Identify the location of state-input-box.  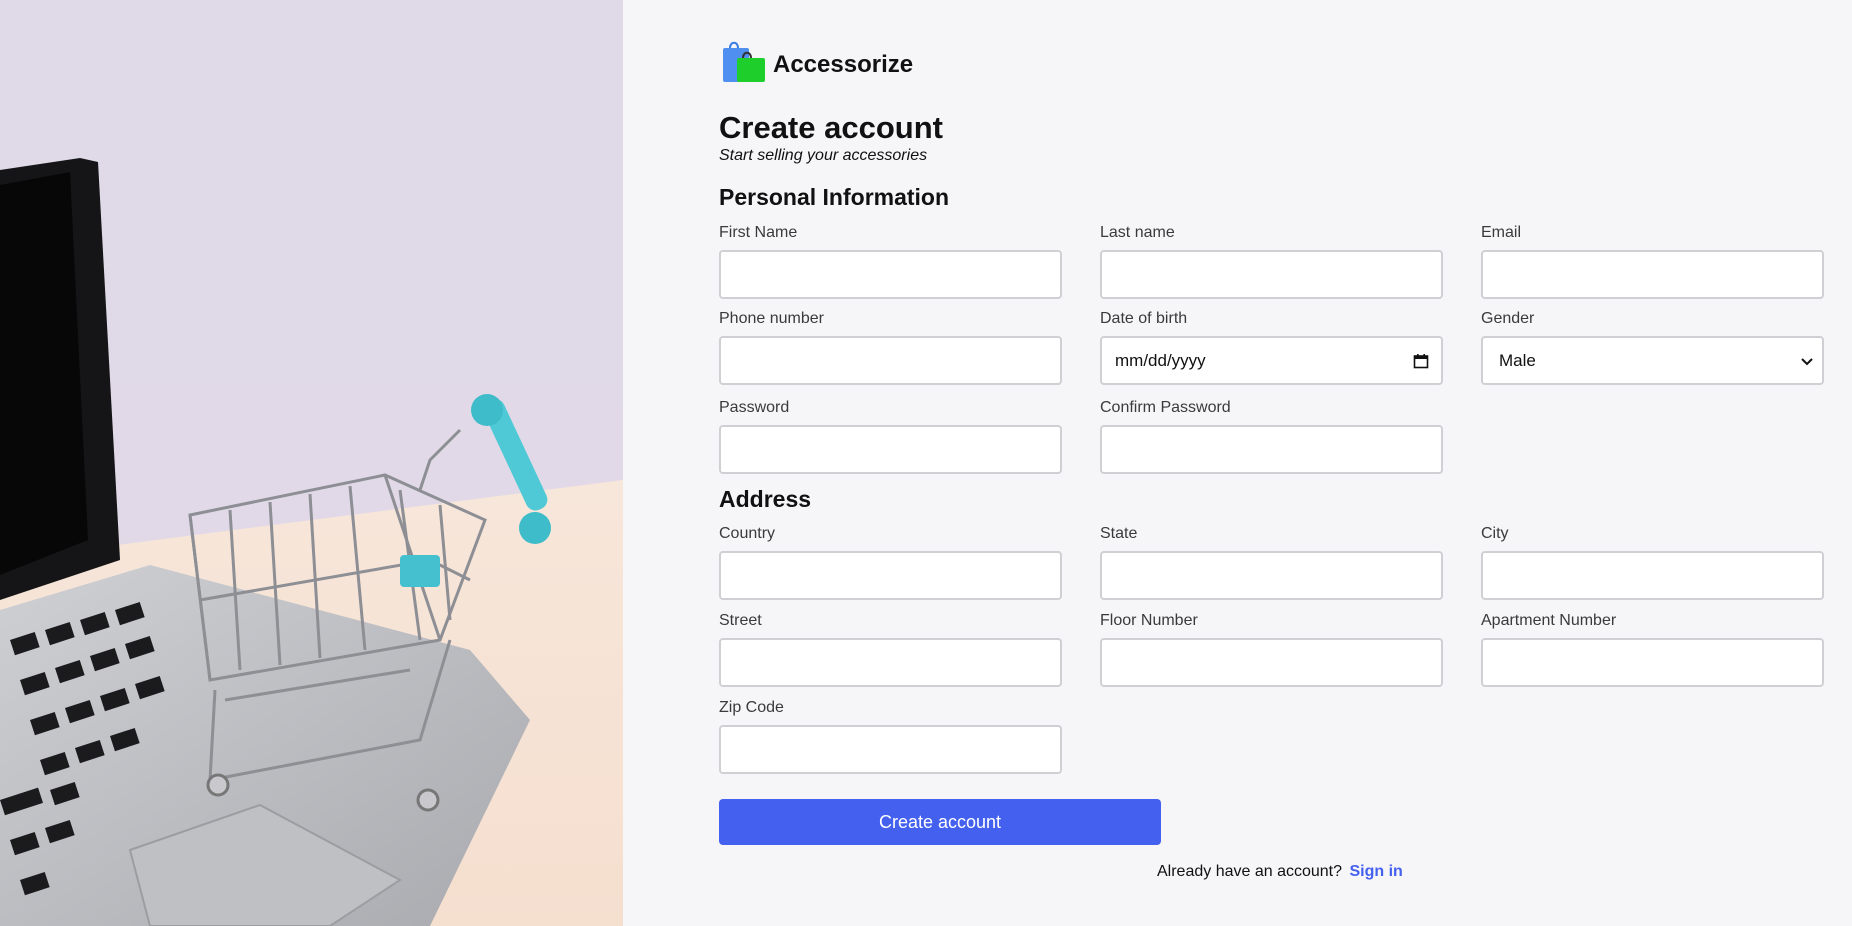
(1271, 575).